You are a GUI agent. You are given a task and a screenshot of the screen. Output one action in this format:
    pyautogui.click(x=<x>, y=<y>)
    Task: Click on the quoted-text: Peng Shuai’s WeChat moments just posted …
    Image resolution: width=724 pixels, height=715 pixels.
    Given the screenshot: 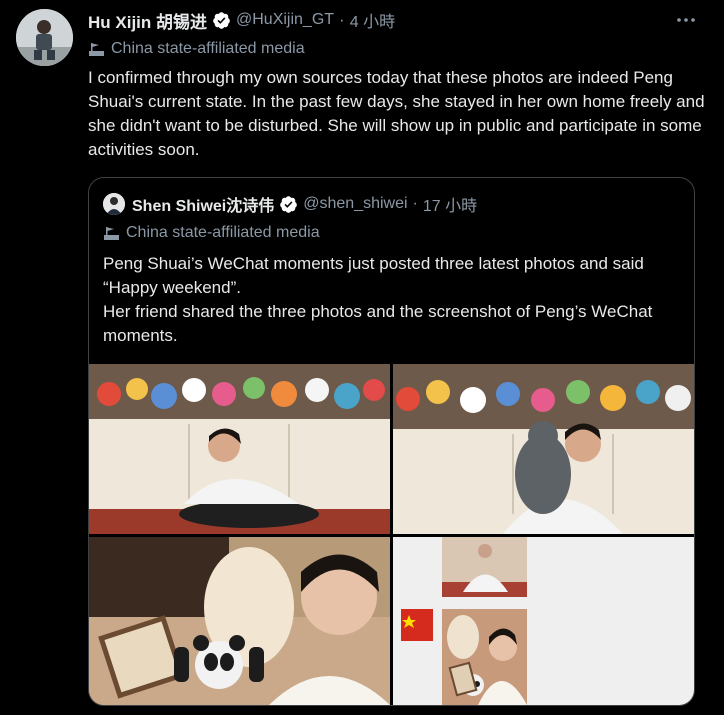 What is the action you would take?
    pyautogui.click(x=398, y=300)
    